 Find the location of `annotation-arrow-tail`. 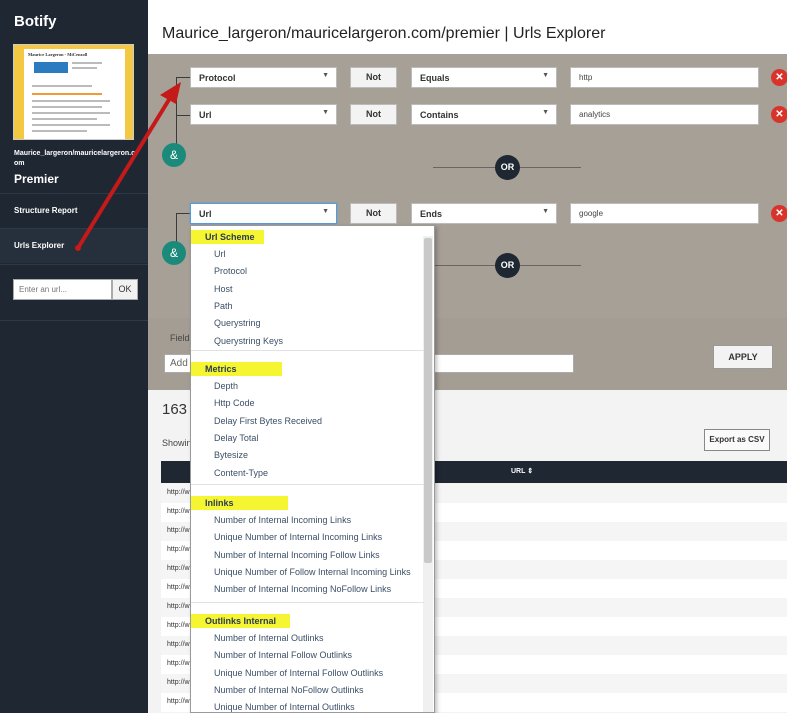

annotation-arrow-tail is located at coordinates (78, 248).